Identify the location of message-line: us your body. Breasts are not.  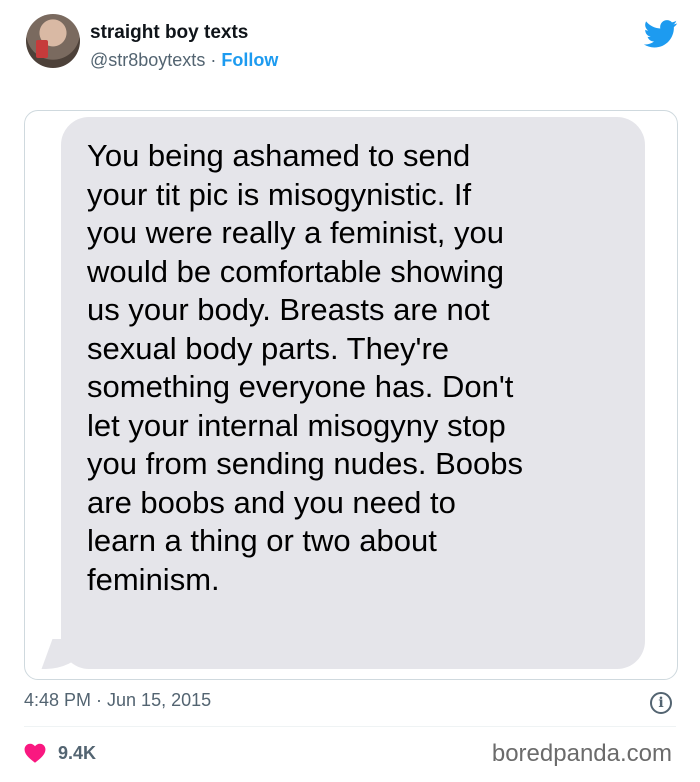
(288, 309).